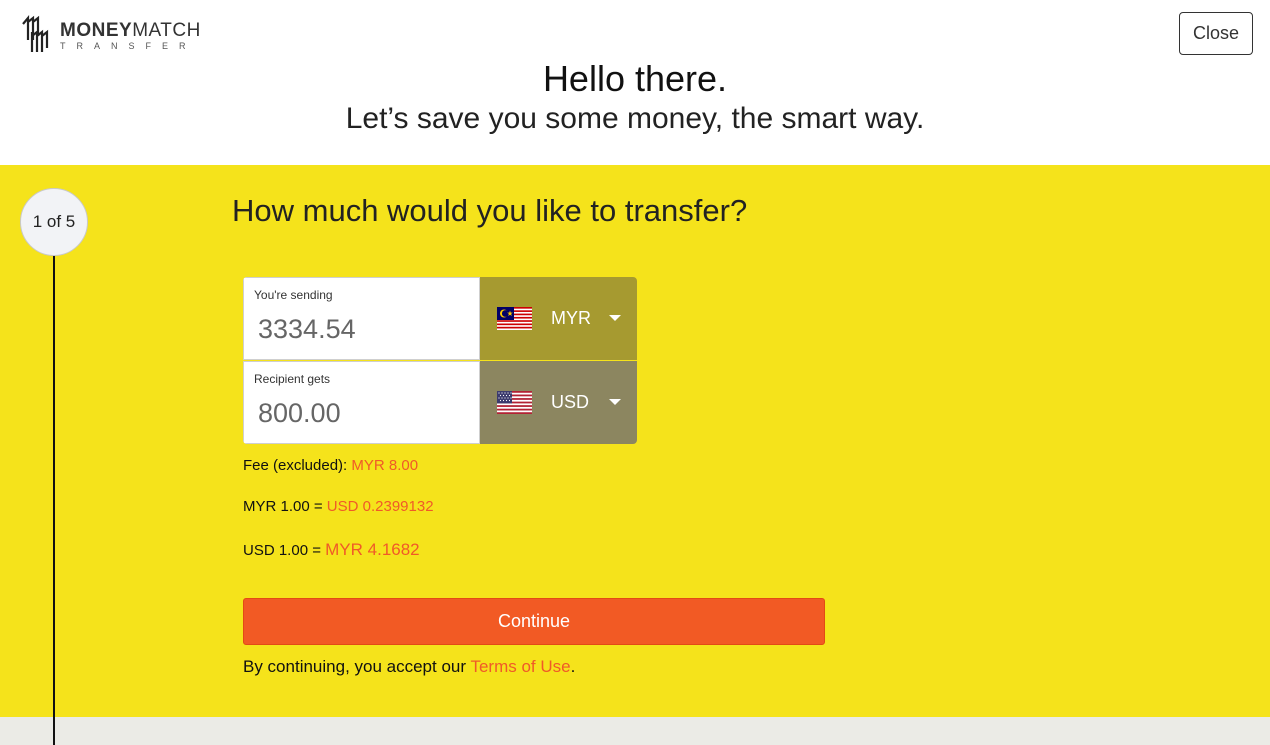 This screenshot has width=1270, height=745. I want to click on terms-suffix: ., so click(573, 666).